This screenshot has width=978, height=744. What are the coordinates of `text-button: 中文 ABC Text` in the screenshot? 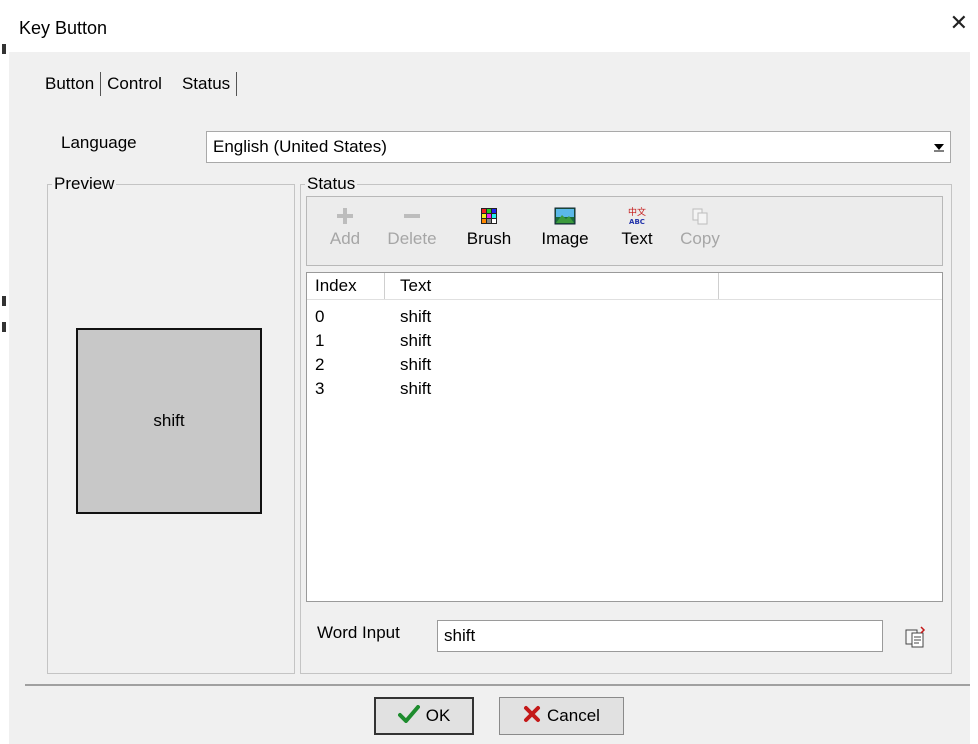 It's located at (637, 226).